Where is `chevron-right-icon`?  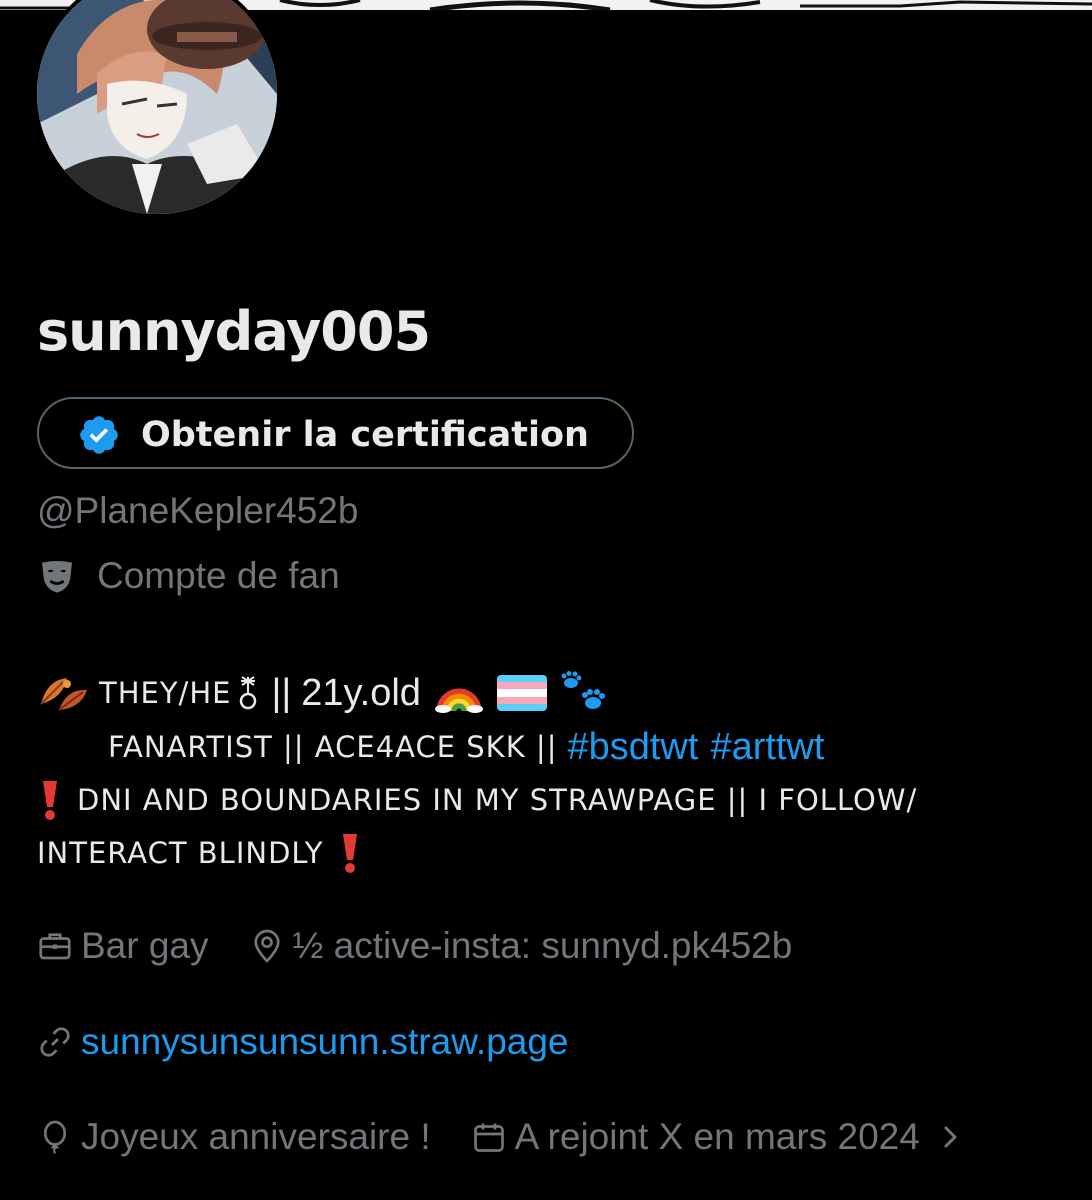
chevron-right-icon is located at coordinates (951, 1137).